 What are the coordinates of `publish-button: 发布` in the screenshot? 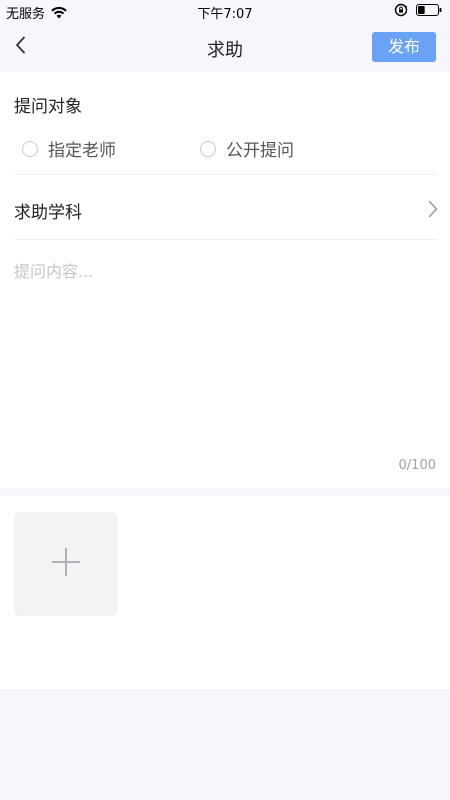 It's located at (404, 47).